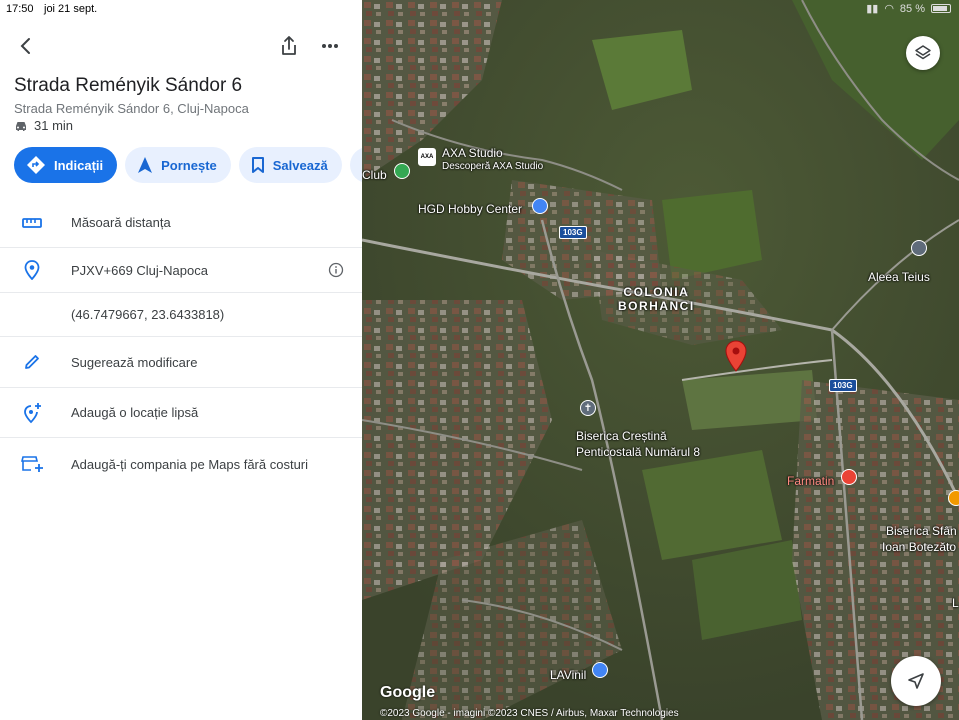 Image resolution: width=959 pixels, height=720 pixels. I want to click on church-poi-icon: ✝, so click(588, 408).